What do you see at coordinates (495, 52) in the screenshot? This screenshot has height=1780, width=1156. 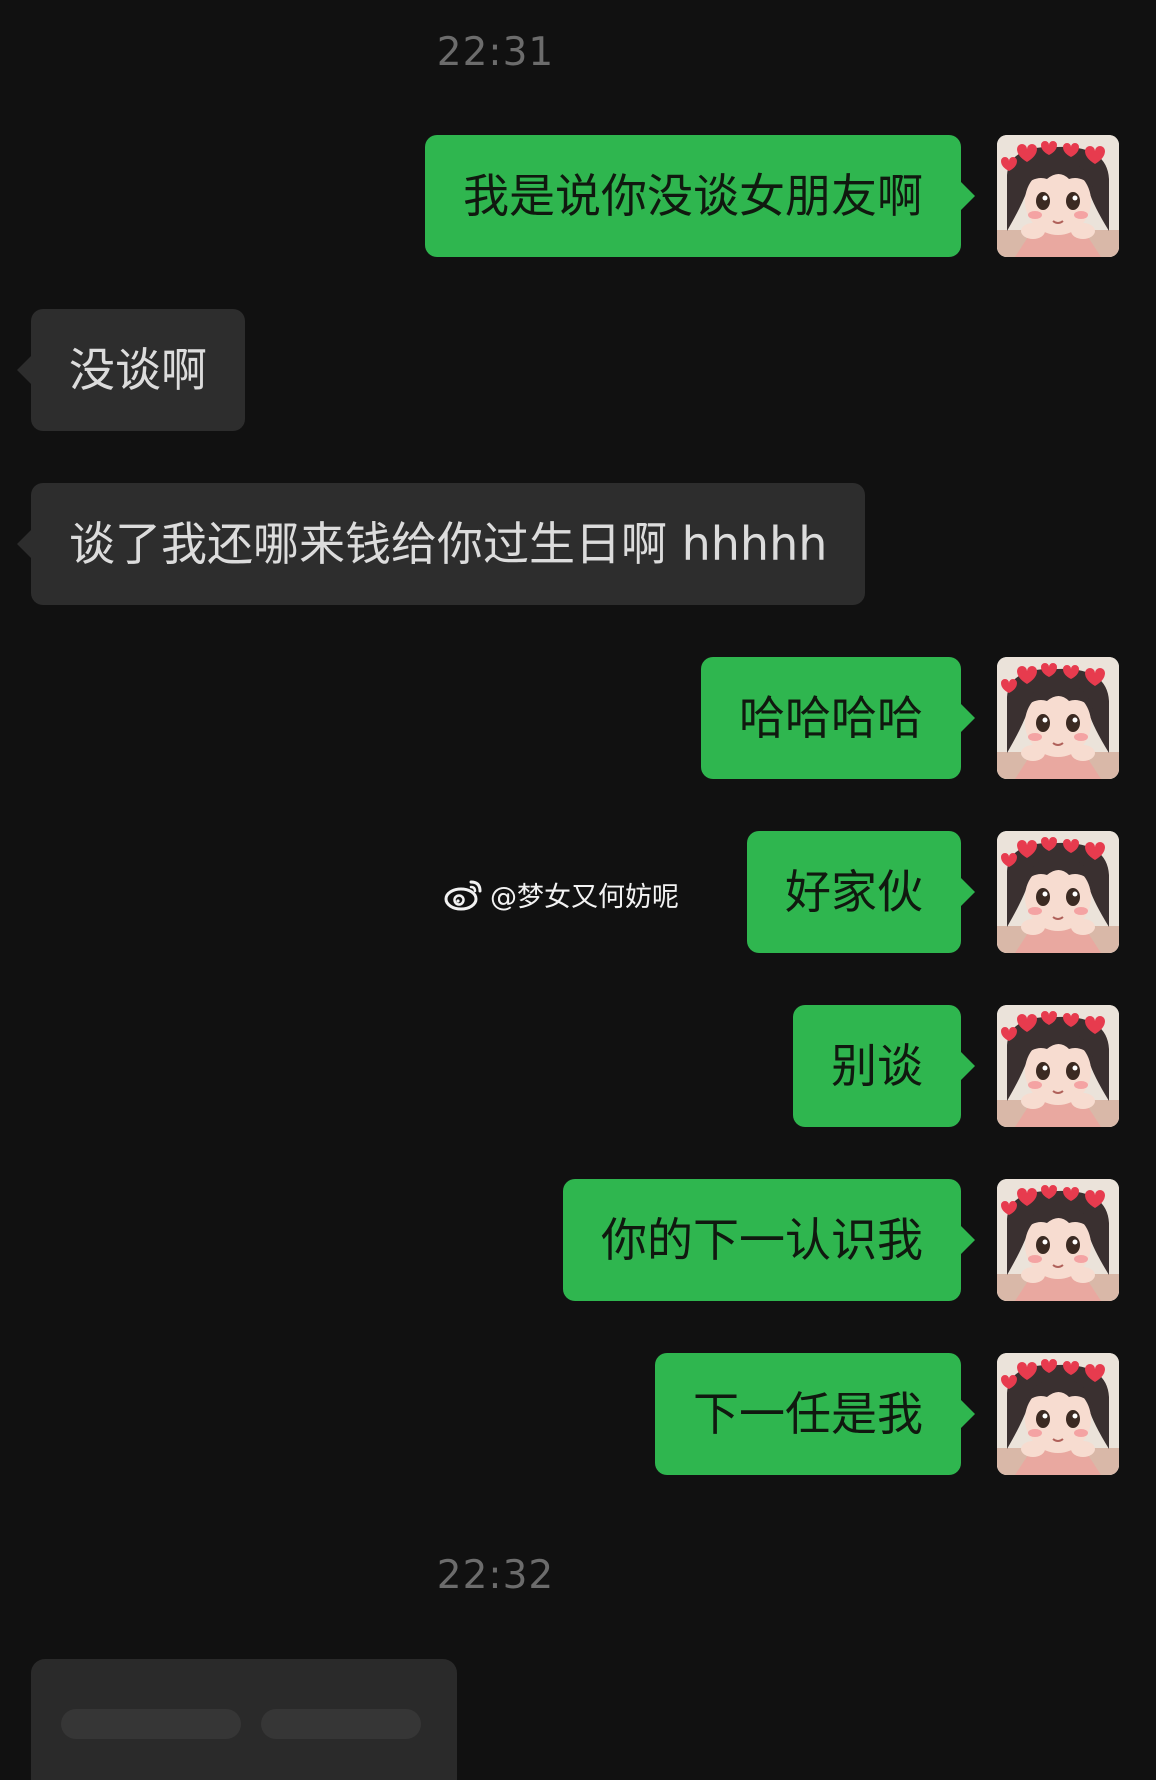 I see `timestamp: 22:31` at bounding box center [495, 52].